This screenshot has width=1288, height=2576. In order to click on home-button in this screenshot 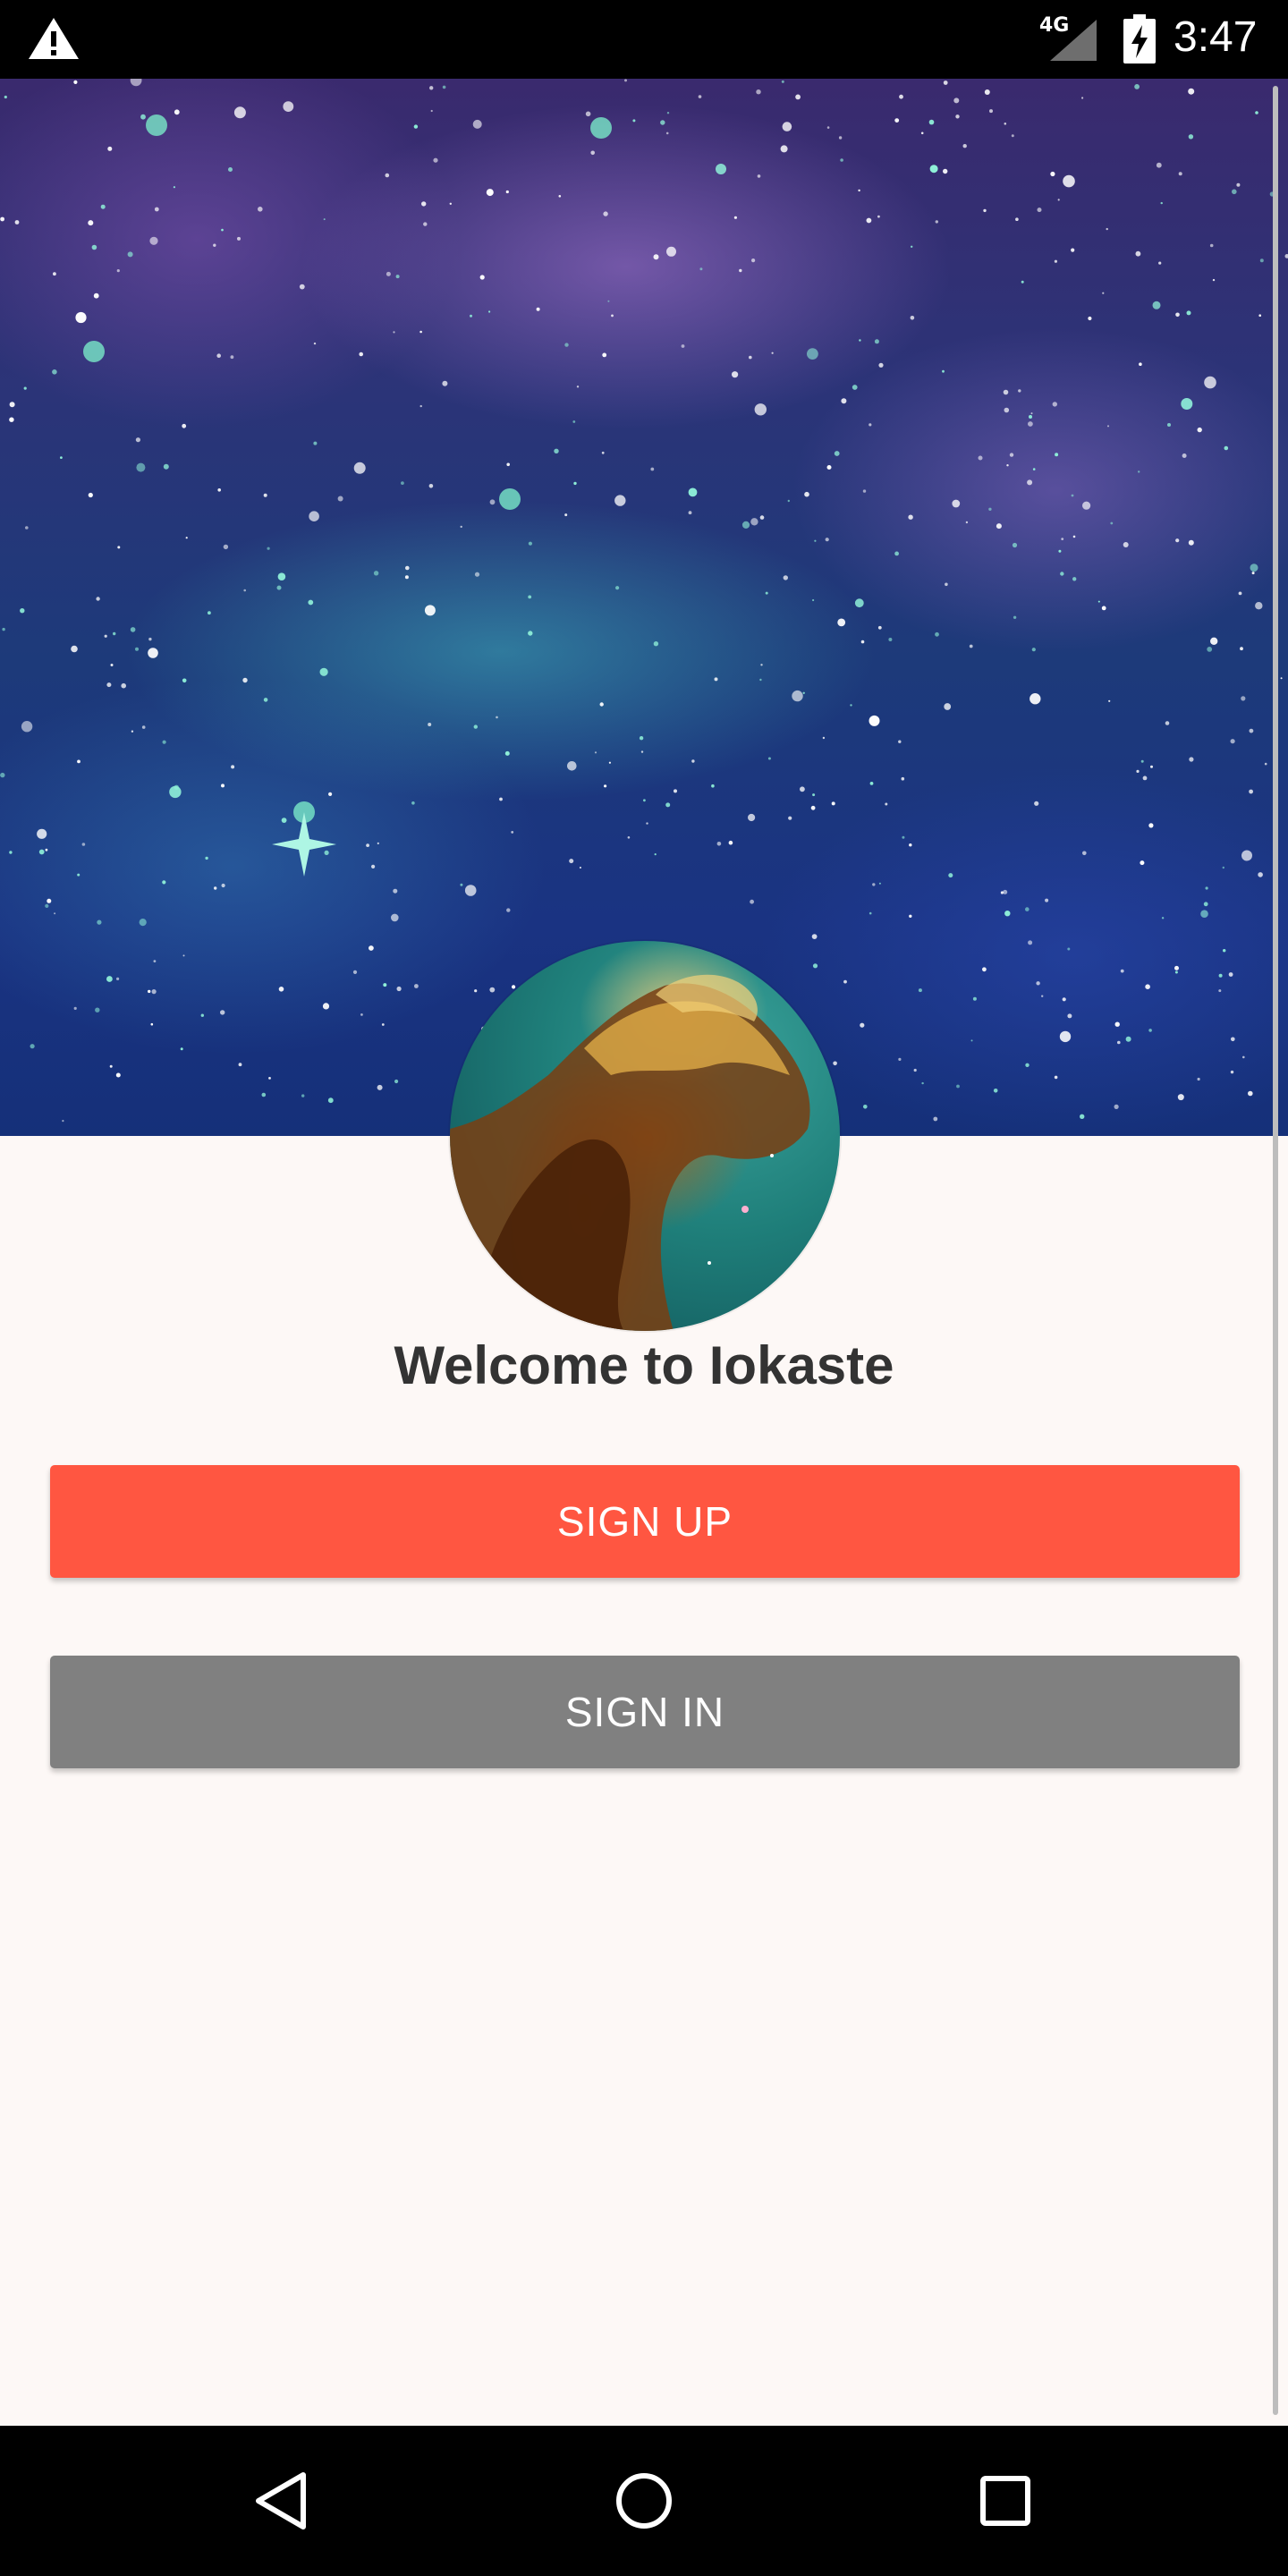, I will do `click(644, 2501)`.